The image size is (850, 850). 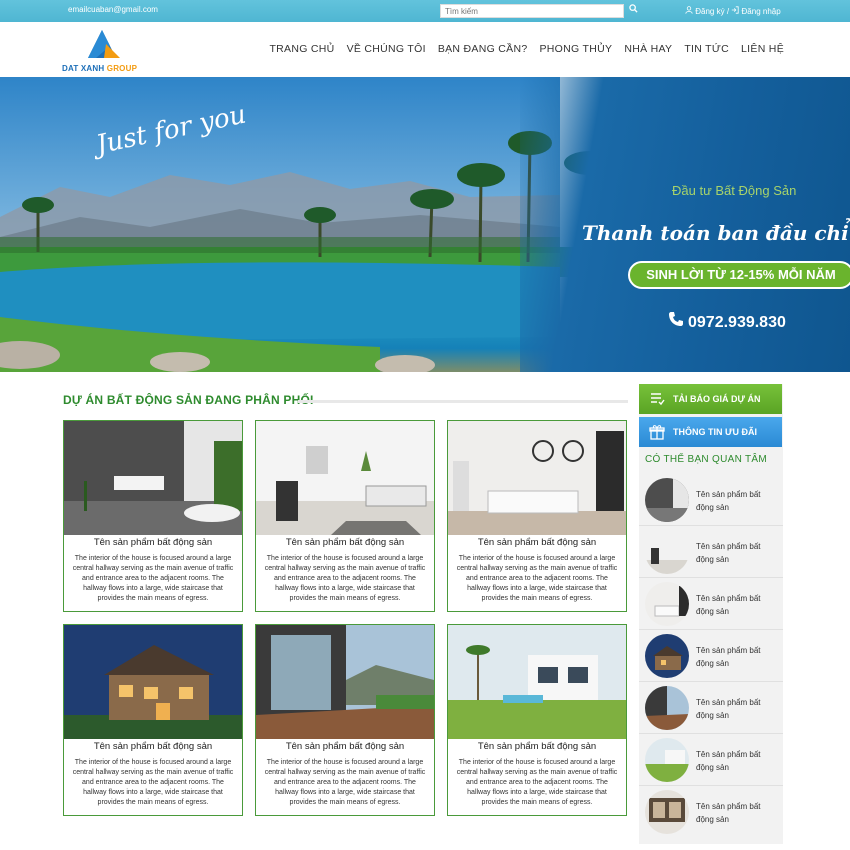 I want to click on register-link: Đăng ký, so click(x=709, y=11).